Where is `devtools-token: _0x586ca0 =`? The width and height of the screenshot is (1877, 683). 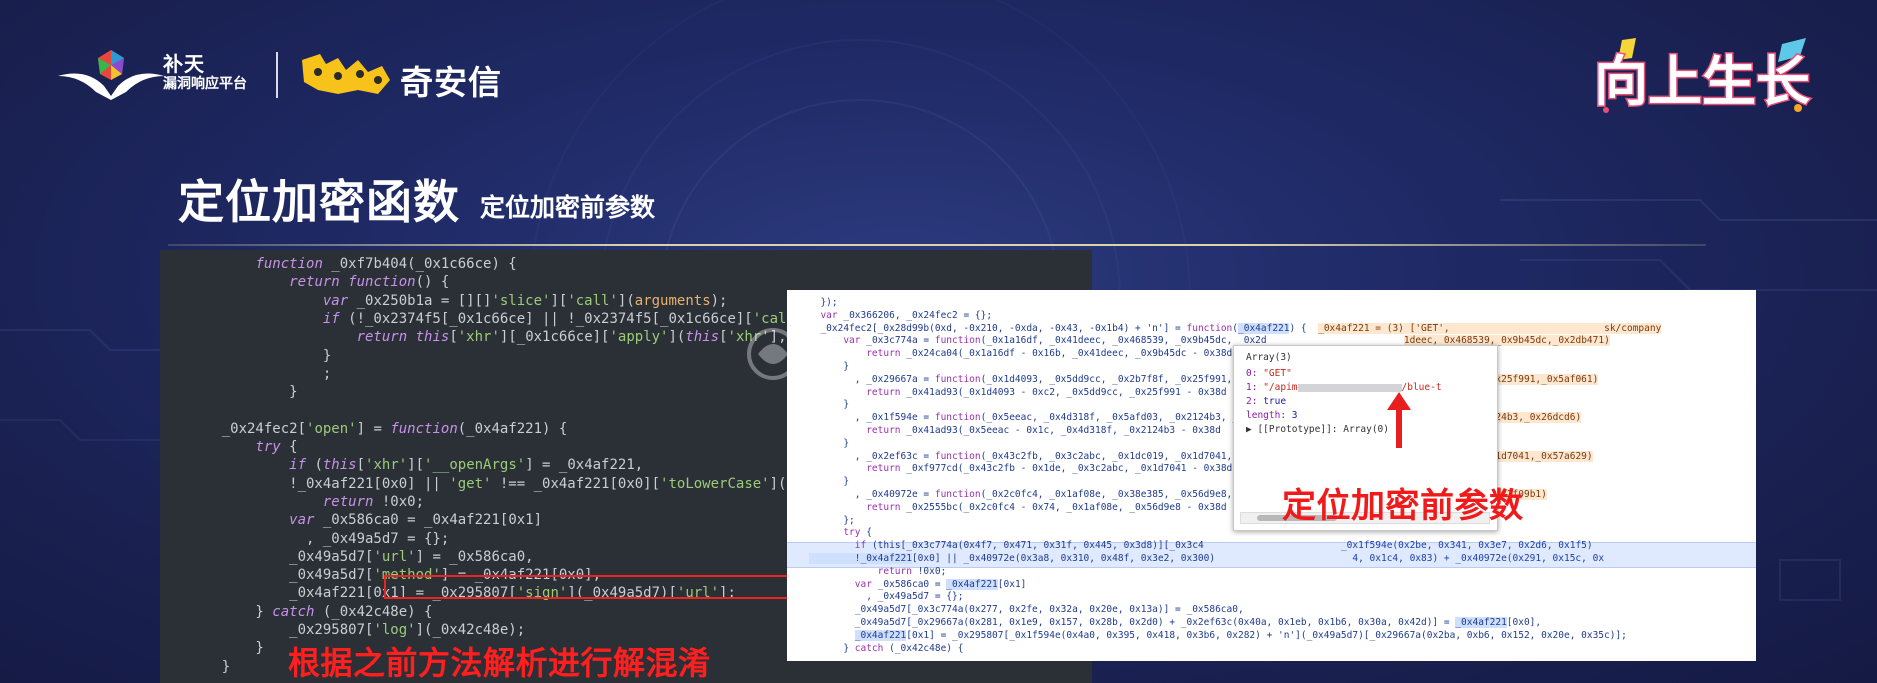
devtools-token: _0x586ca0 = is located at coordinates (909, 584).